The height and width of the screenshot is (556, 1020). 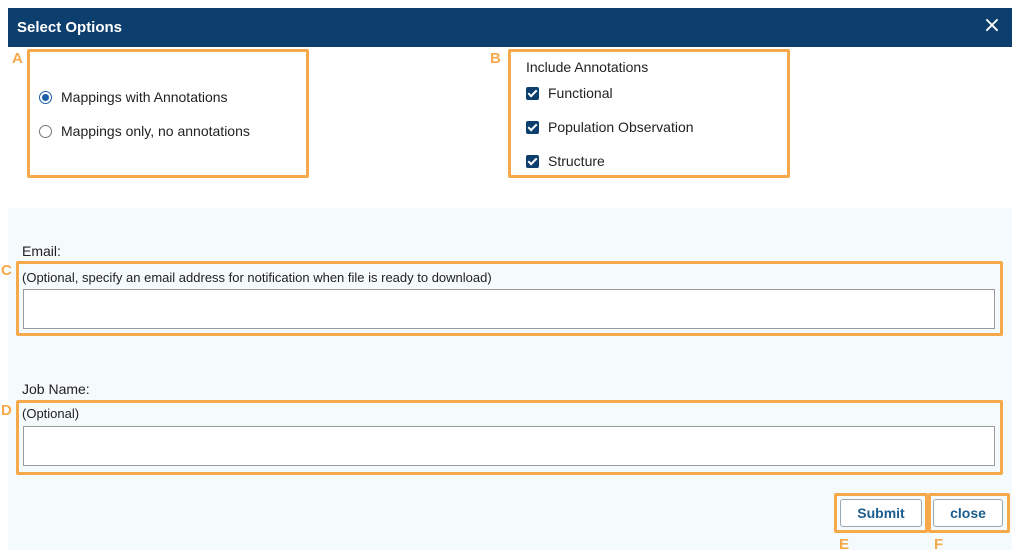 I want to click on email-input, so click(x=509, y=309).